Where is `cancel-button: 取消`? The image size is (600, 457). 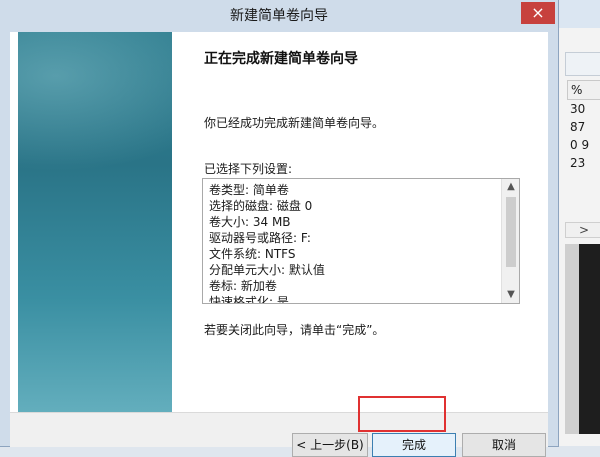 cancel-button: 取消 is located at coordinates (504, 445).